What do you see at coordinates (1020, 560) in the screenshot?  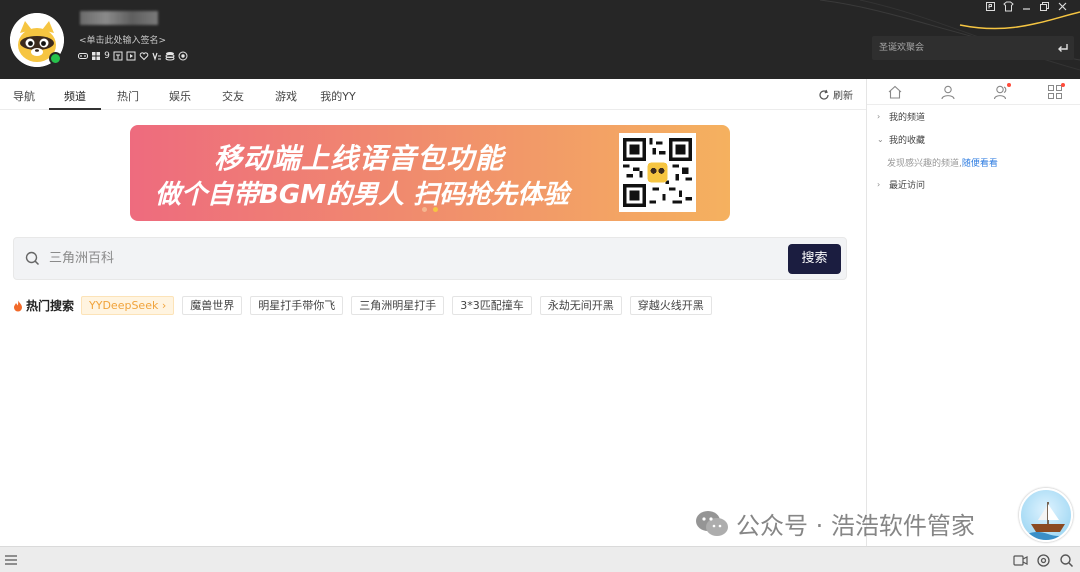 I see `video-icon` at bounding box center [1020, 560].